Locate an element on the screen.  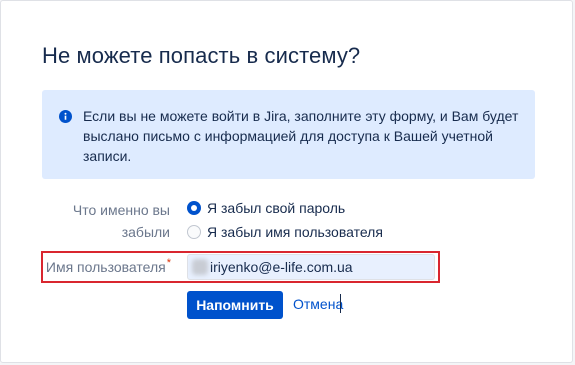
radio-forgot-username: Я забыл имя пользователя is located at coordinates (285, 232).